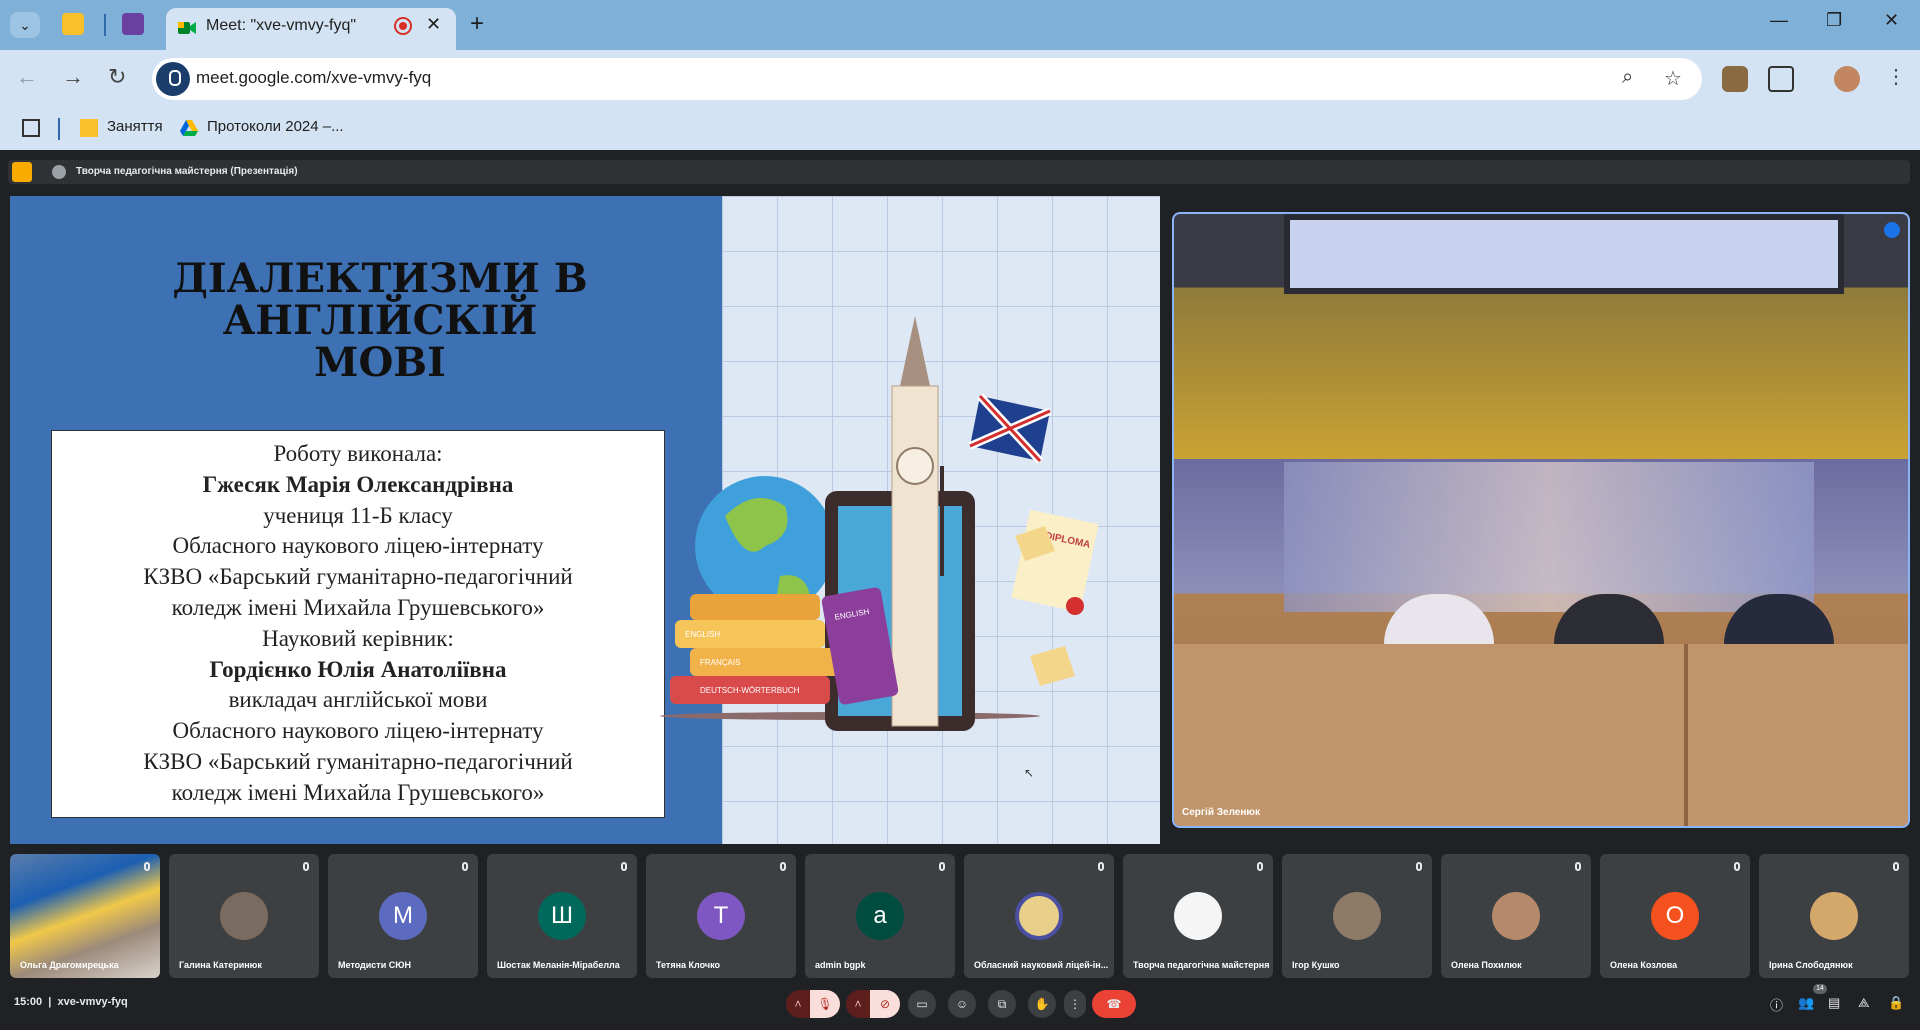  I want to click on leave-call-button: ☎, so click(1114, 1004).